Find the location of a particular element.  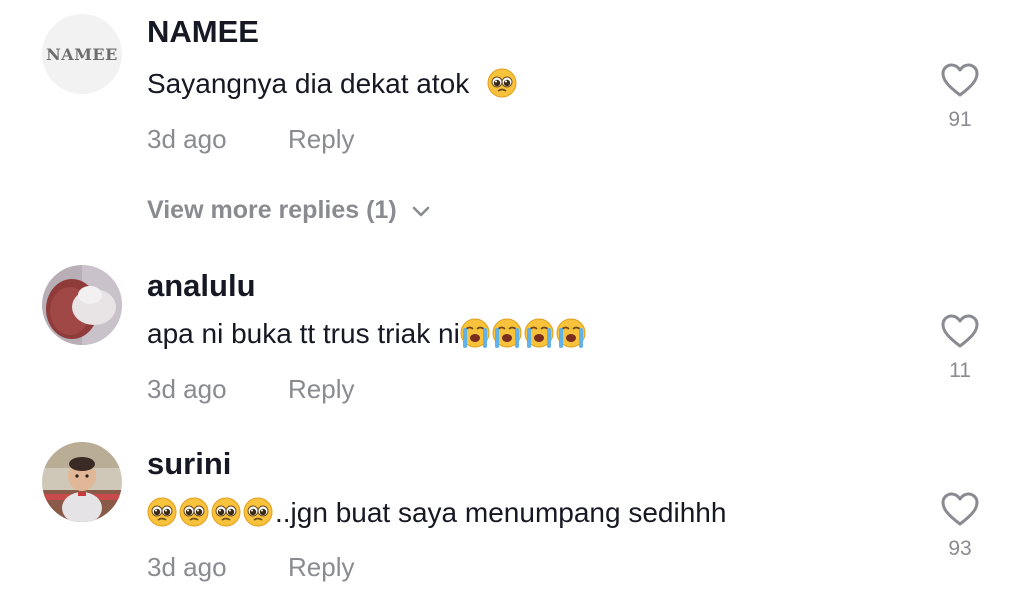

comment-text: apa ni buka tt trus triak ni is located at coordinates (367, 336).